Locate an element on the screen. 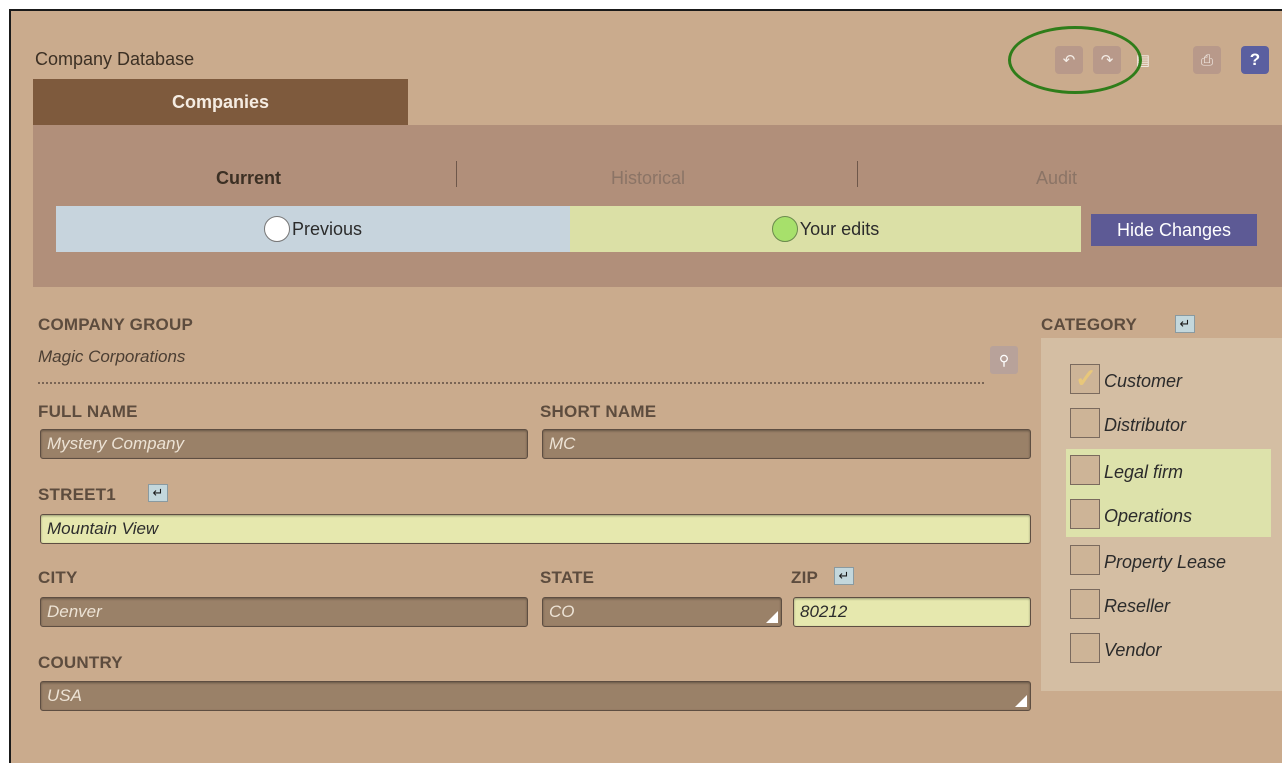 This screenshot has height=763, width=1282. tab-companies: Companies is located at coordinates (220, 102).